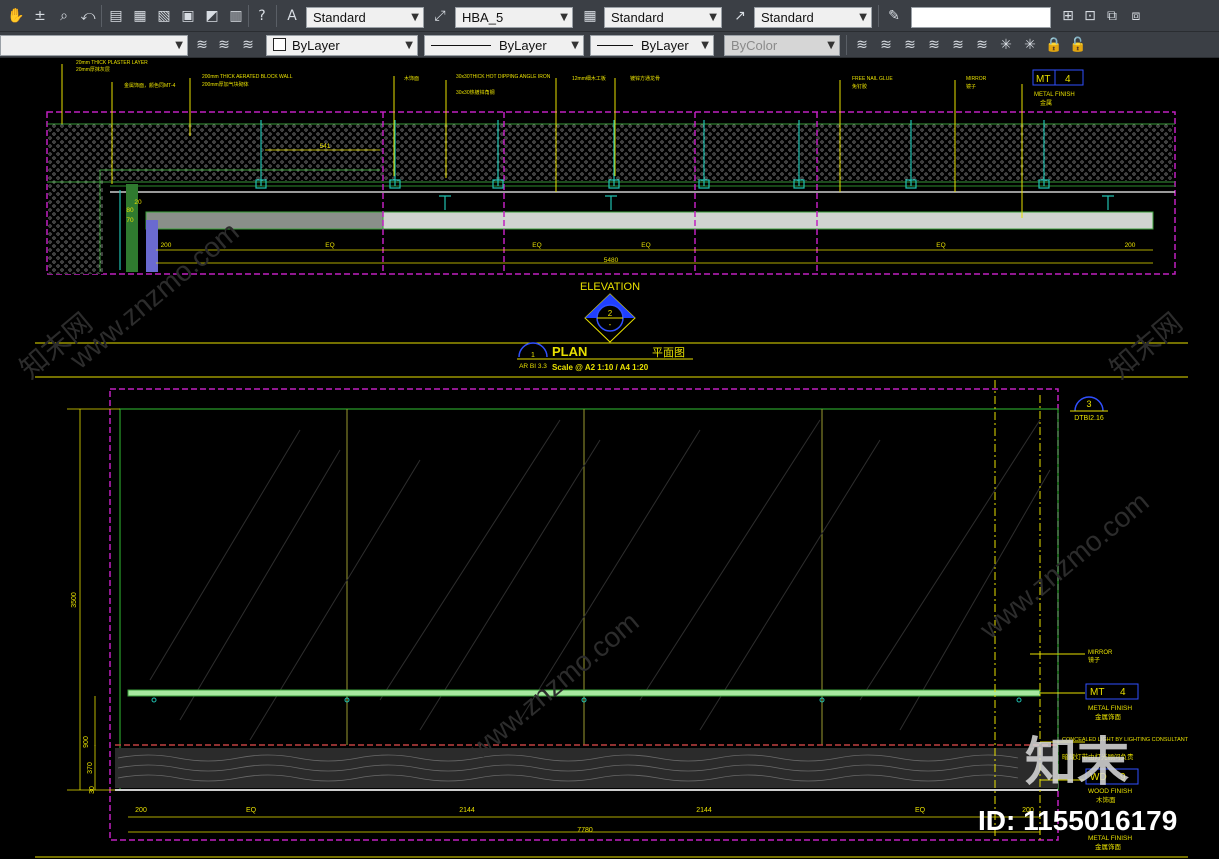  Describe the element at coordinates (1078, 45) in the screenshot. I see `layer-unlock-all-icon: 🔓` at that location.